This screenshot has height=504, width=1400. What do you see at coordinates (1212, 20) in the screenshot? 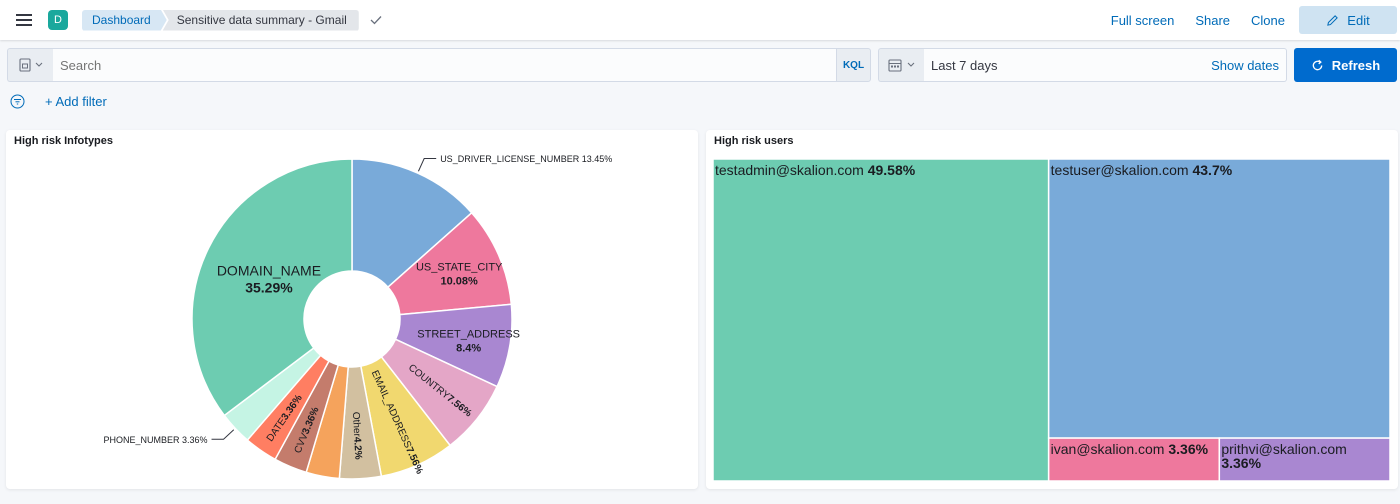
I see `share-link: Share` at bounding box center [1212, 20].